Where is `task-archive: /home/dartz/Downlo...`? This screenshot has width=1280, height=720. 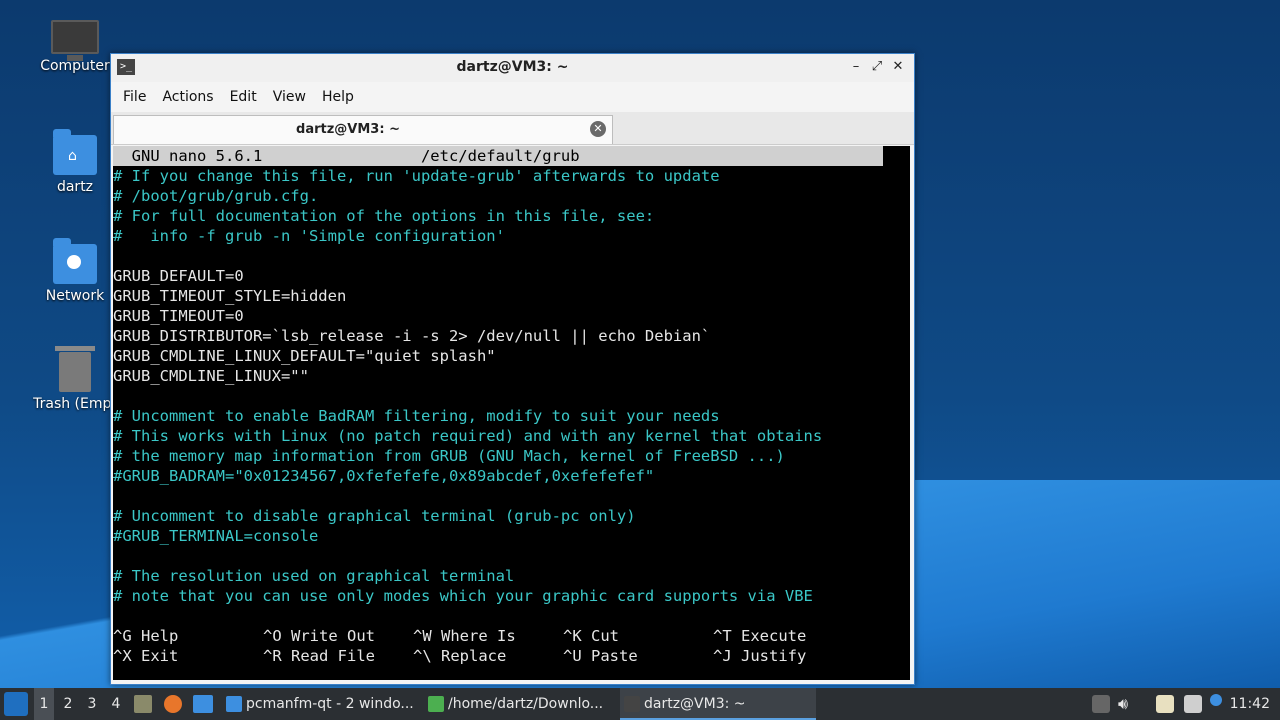 task-archive: /home/dartz/Downlo... is located at coordinates (531, 704).